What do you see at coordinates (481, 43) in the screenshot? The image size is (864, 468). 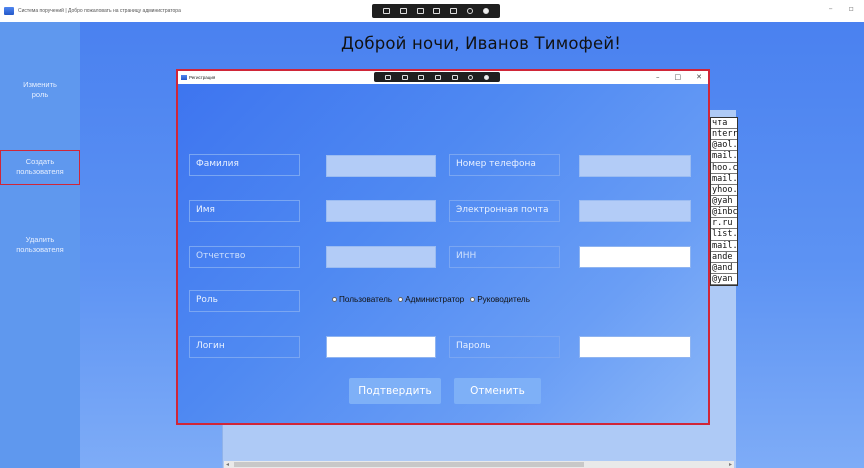 I see `greeting-heading: Доброй ночи, Иванов Тимофей!` at bounding box center [481, 43].